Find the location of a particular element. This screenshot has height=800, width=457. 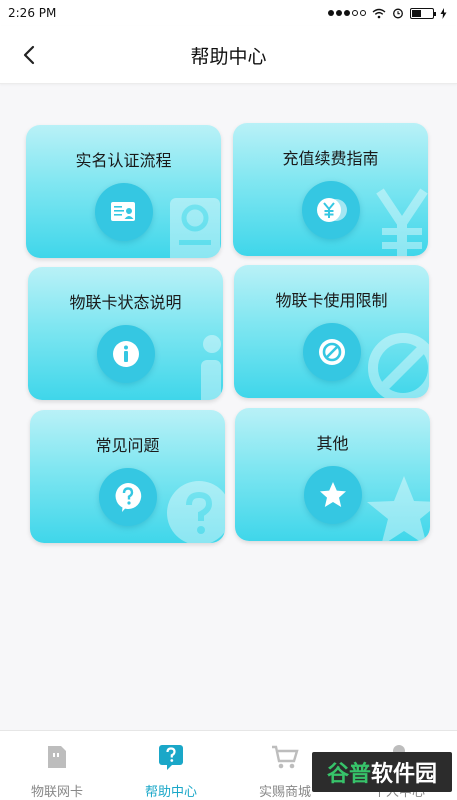

watermark-logo: 谷普 软件园 is located at coordinates (382, 772).